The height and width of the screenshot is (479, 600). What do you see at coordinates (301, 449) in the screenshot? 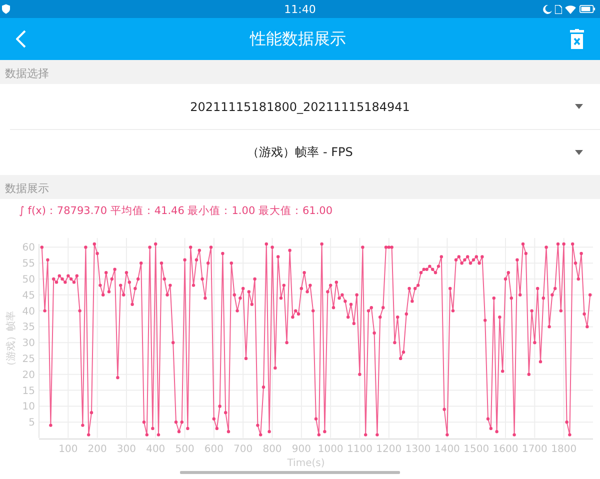
I see `x-tick-label: 900` at bounding box center [301, 449].